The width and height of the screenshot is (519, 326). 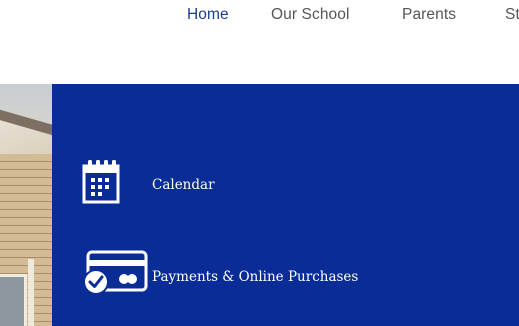 I want to click on quick-link-label: Payments & Online Purchases, so click(x=255, y=277).